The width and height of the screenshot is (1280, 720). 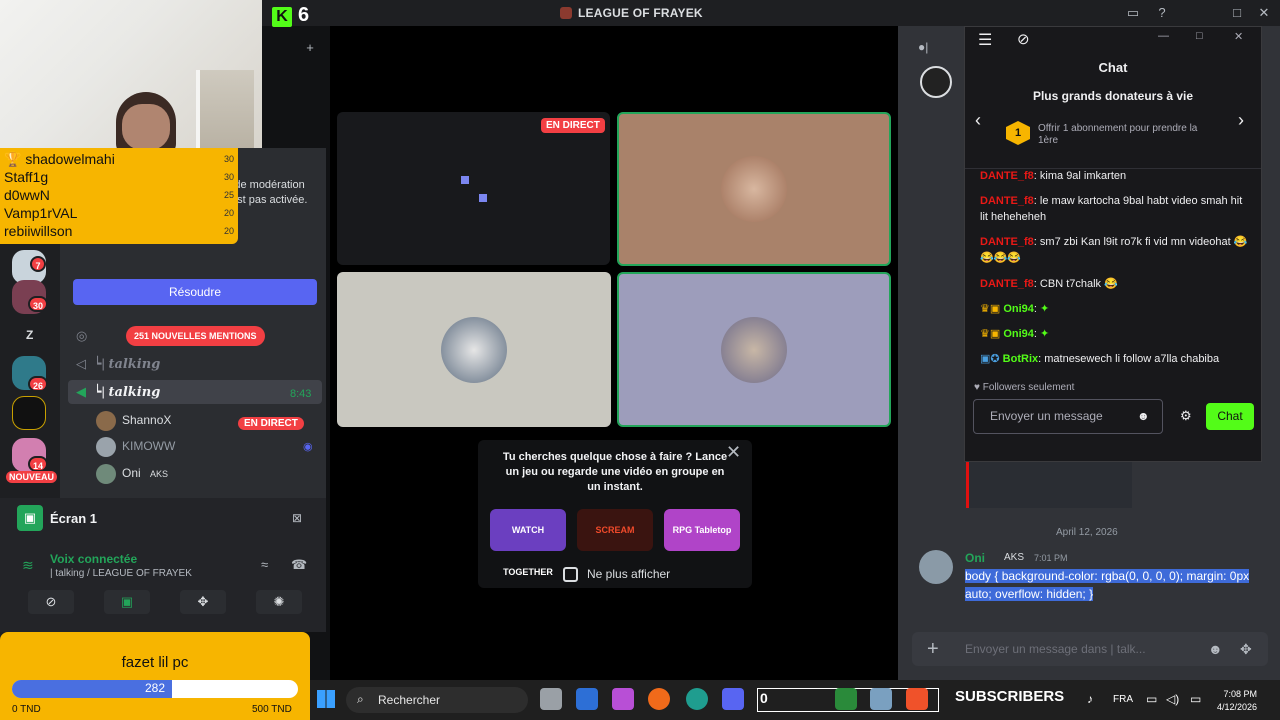 I want to click on dont-show-label: Ne plus afficher, so click(x=629, y=574).